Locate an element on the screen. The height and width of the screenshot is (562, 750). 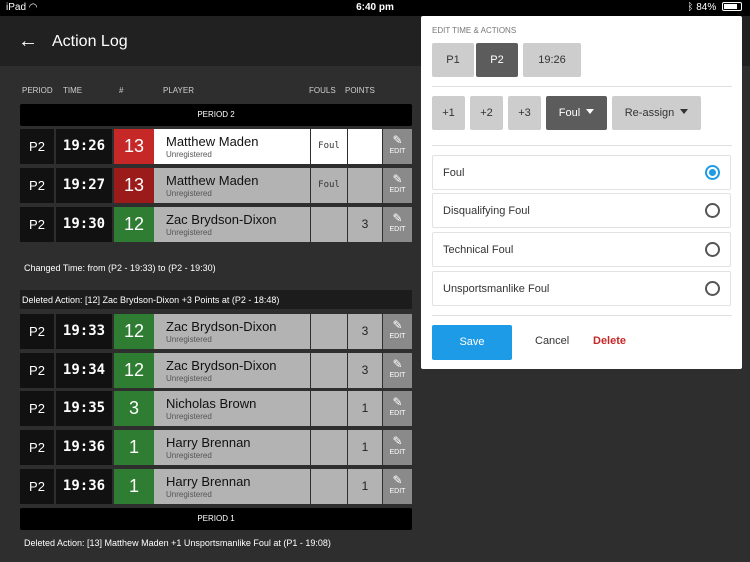
period-button-p1: P1 is located at coordinates (453, 60).